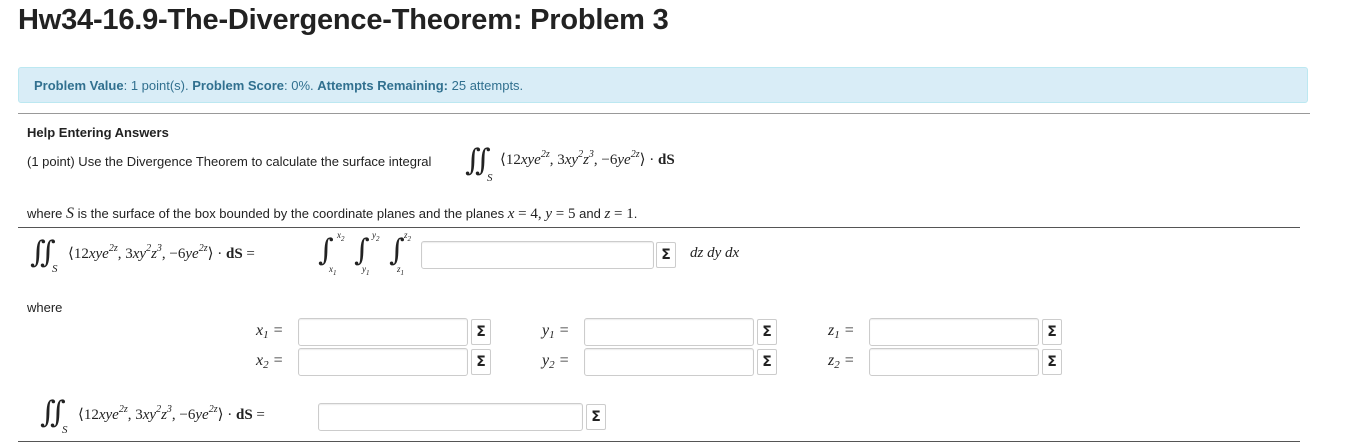  I want to click on lower-limit-y1: y1, so click(366, 270).